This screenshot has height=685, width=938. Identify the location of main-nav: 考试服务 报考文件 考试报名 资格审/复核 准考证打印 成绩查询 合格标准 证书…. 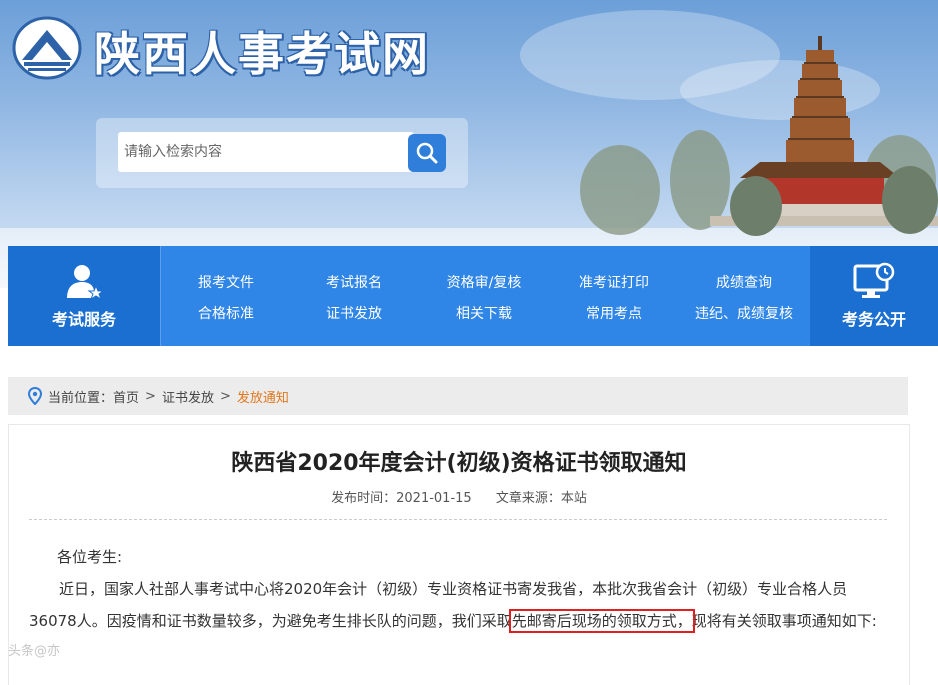
(473, 296).